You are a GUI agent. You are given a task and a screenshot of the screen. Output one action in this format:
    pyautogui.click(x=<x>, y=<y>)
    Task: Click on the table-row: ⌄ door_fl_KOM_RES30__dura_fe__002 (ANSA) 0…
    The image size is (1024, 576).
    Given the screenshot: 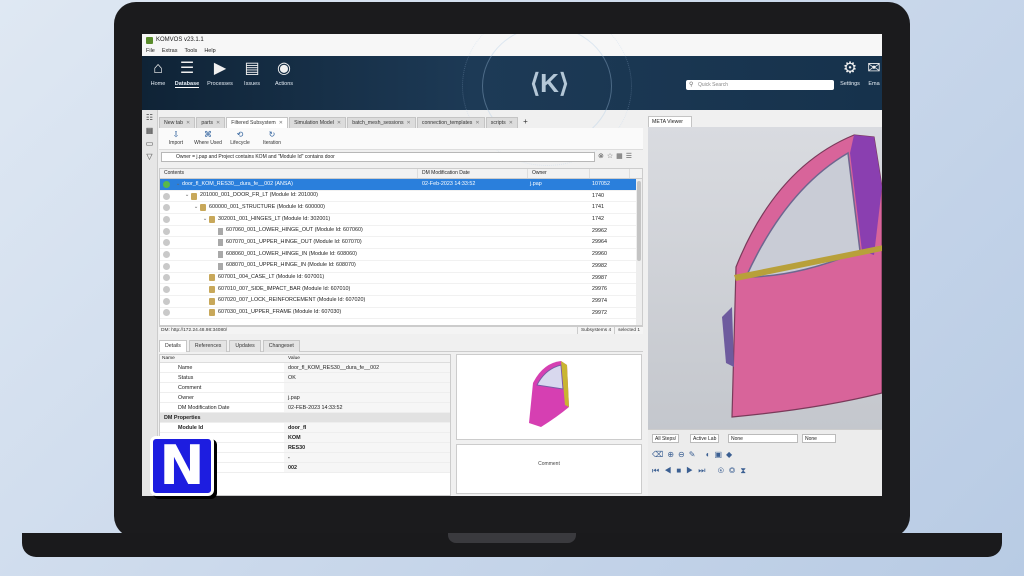 What is the action you would take?
    pyautogui.click(x=401, y=185)
    